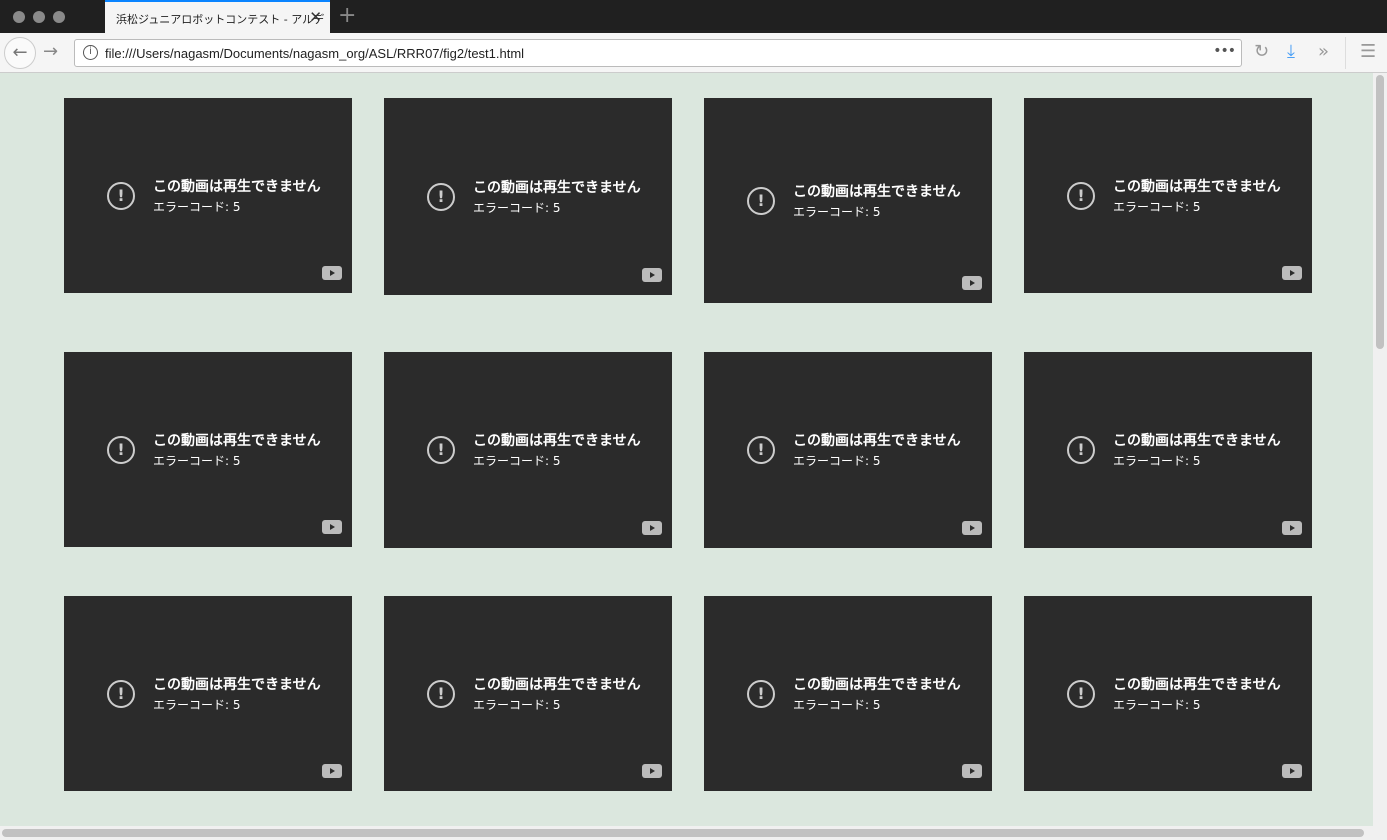 The image size is (1387, 840). I want to click on tab-title: 浜松ジュニアロボットコンテスト - アルデ, so click(220, 19).